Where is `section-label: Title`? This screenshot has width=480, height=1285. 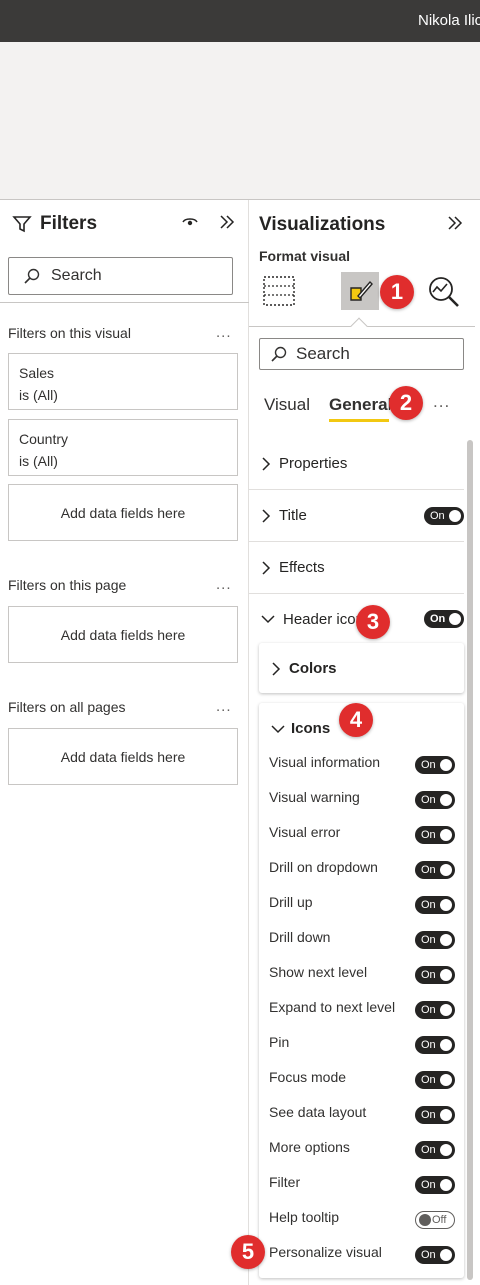
section-label: Title is located at coordinates (293, 515).